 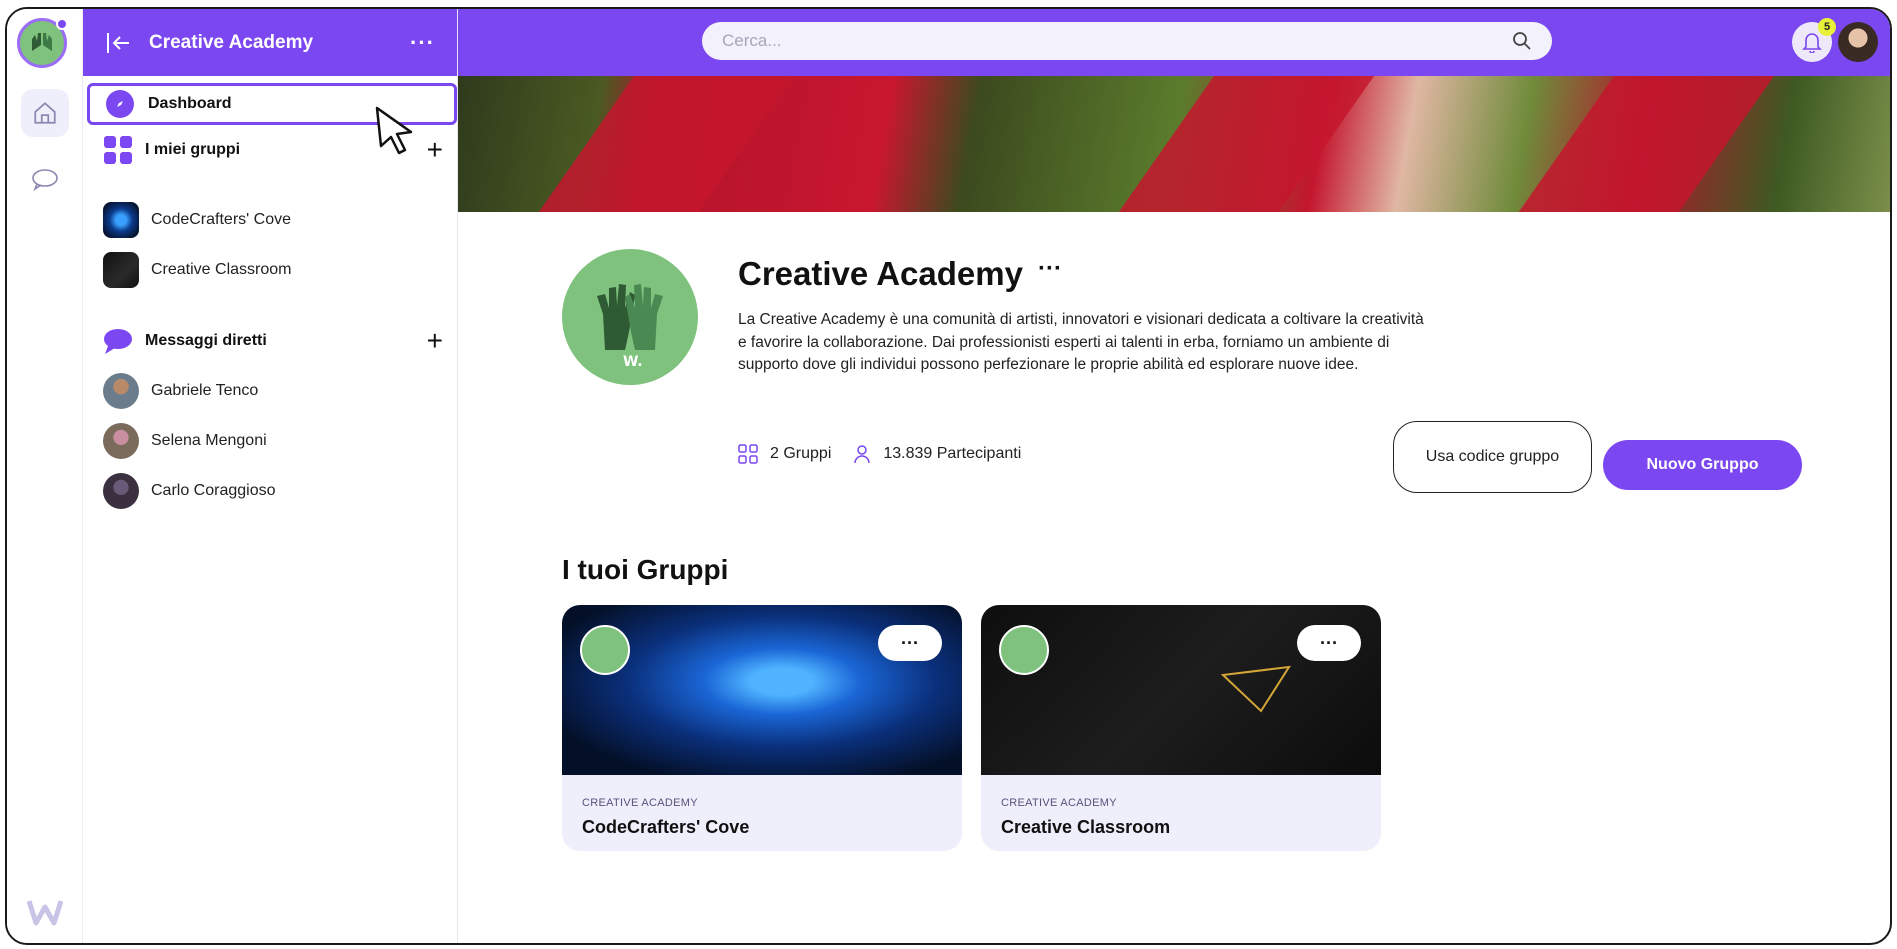 What do you see at coordinates (1174, 144) in the screenshot?
I see `community-banner` at bounding box center [1174, 144].